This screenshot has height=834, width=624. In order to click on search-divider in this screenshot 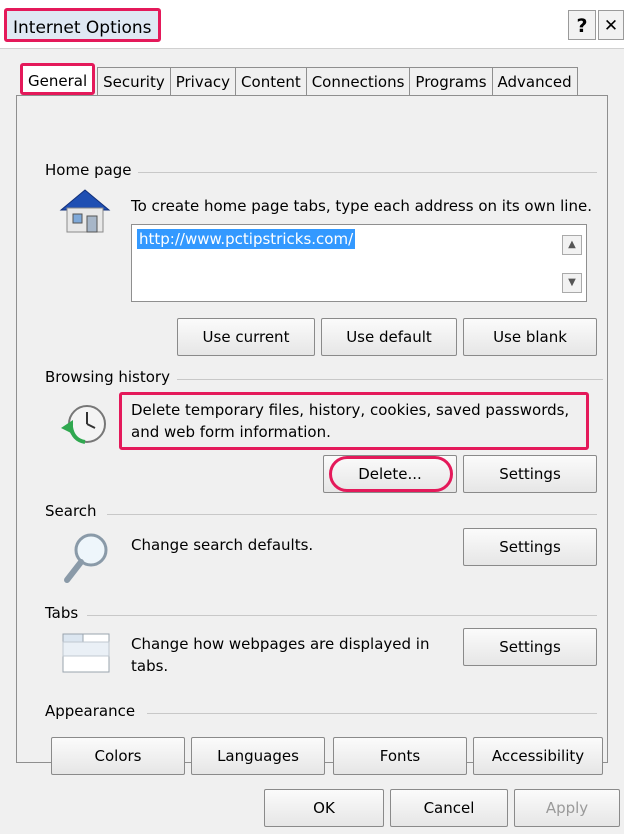, I will do `click(352, 514)`.